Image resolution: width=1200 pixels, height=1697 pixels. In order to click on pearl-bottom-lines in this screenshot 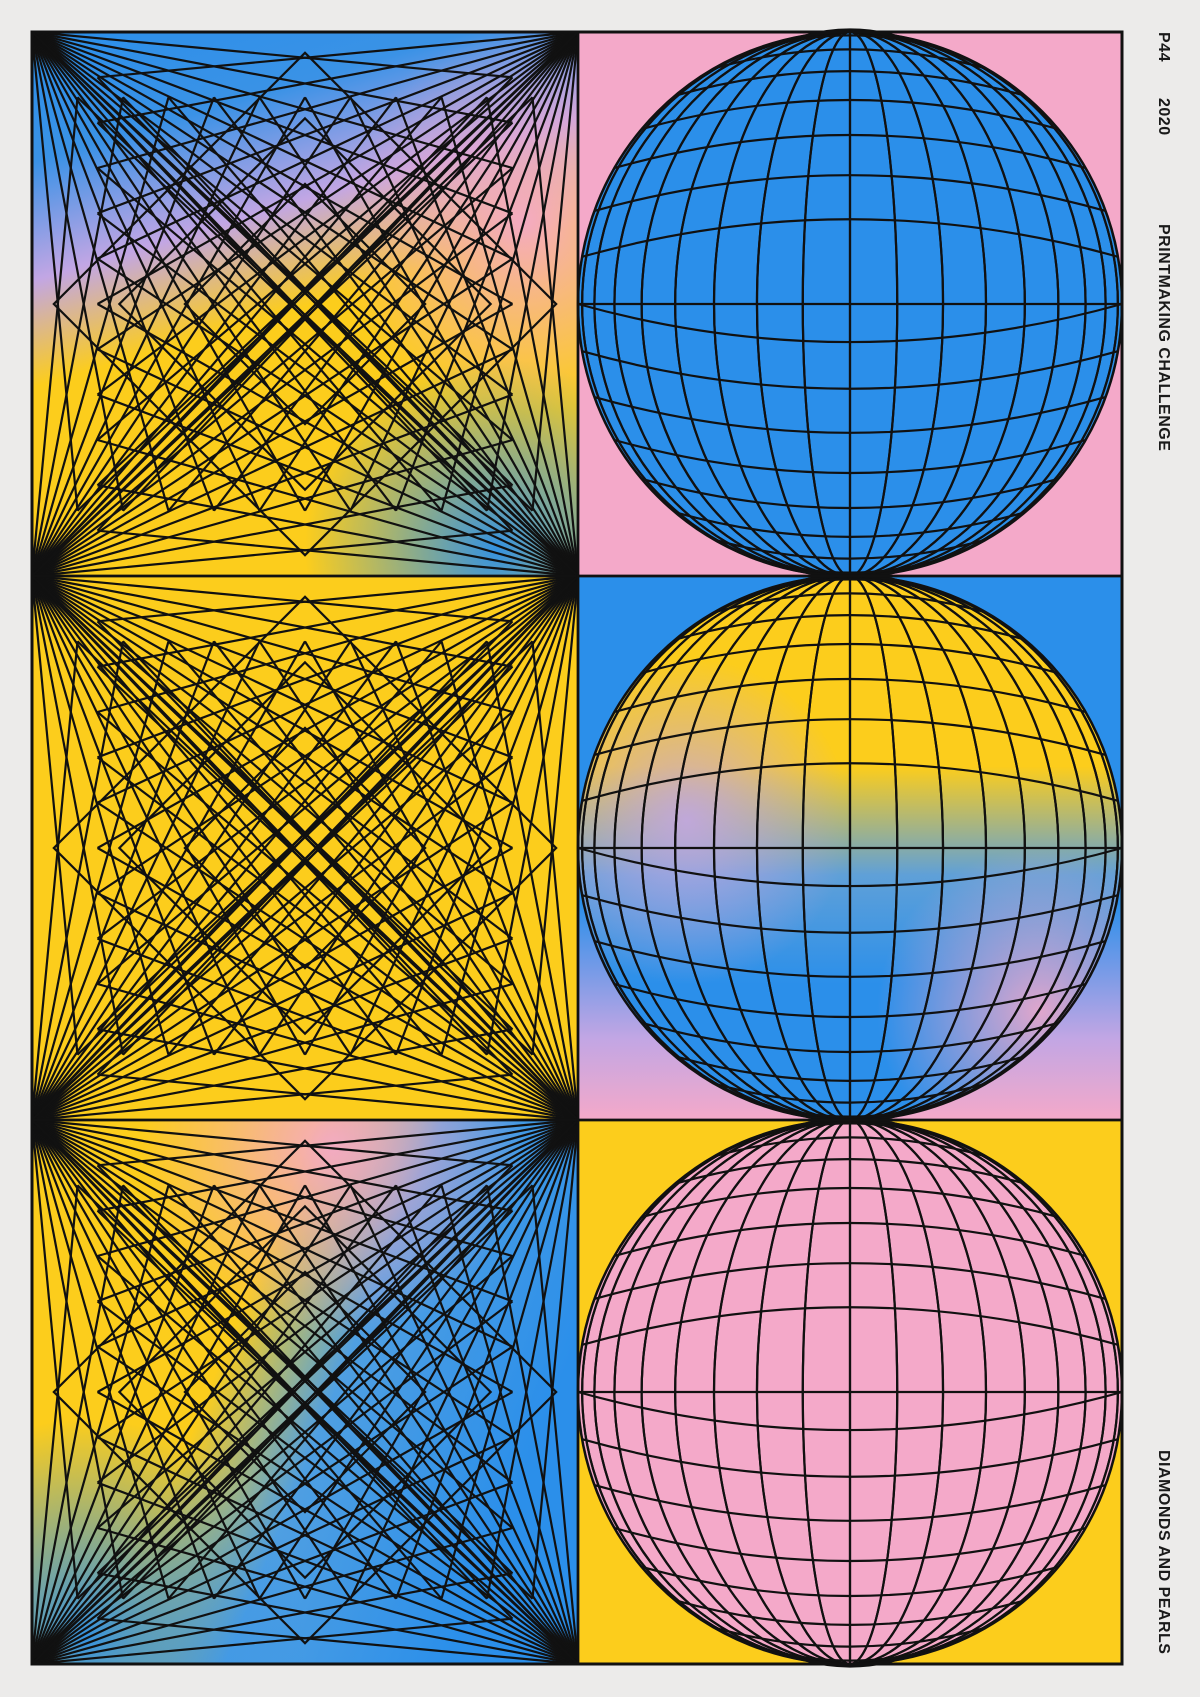, I will do `click(850, 1392)`.